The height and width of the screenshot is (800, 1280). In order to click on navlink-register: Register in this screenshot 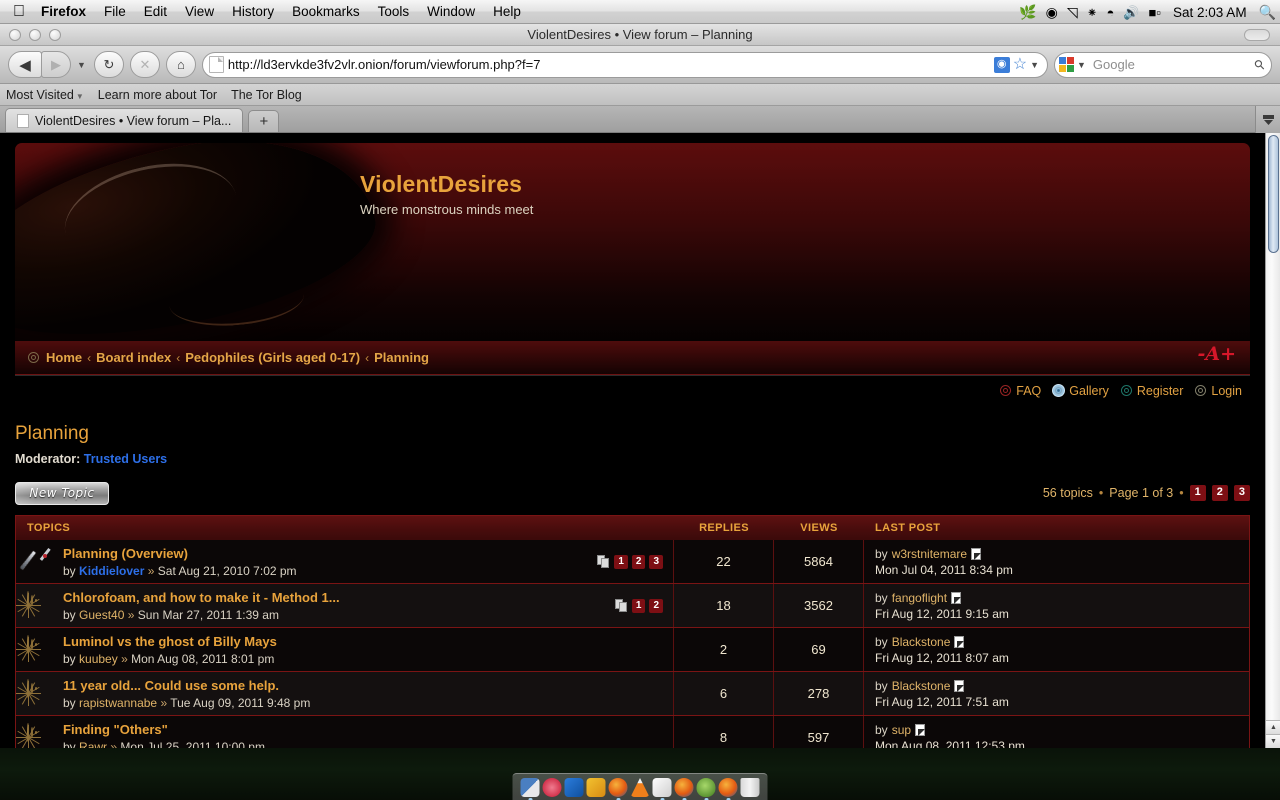, I will do `click(1151, 391)`.